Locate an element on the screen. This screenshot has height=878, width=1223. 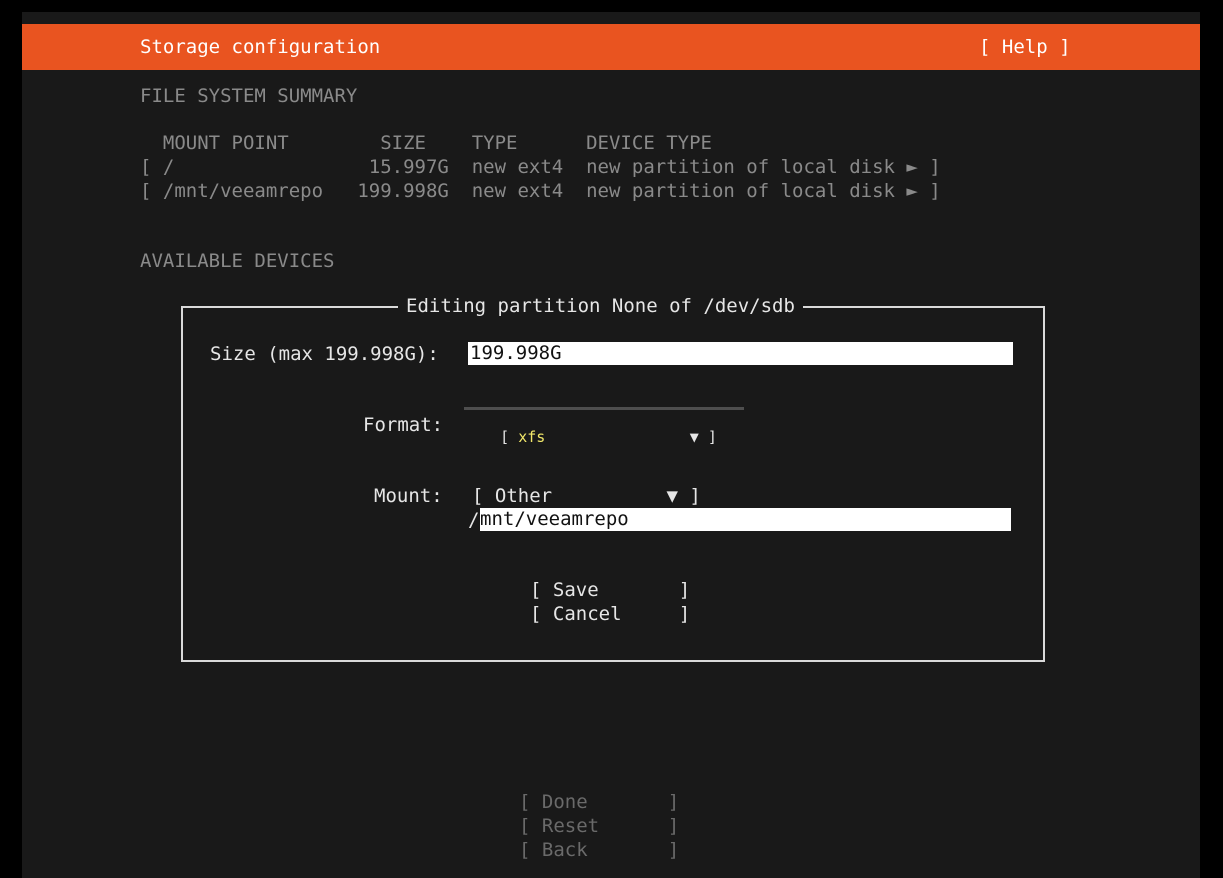
available-devices-heading: AVAILABLE DEVICES is located at coordinates (237, 261).